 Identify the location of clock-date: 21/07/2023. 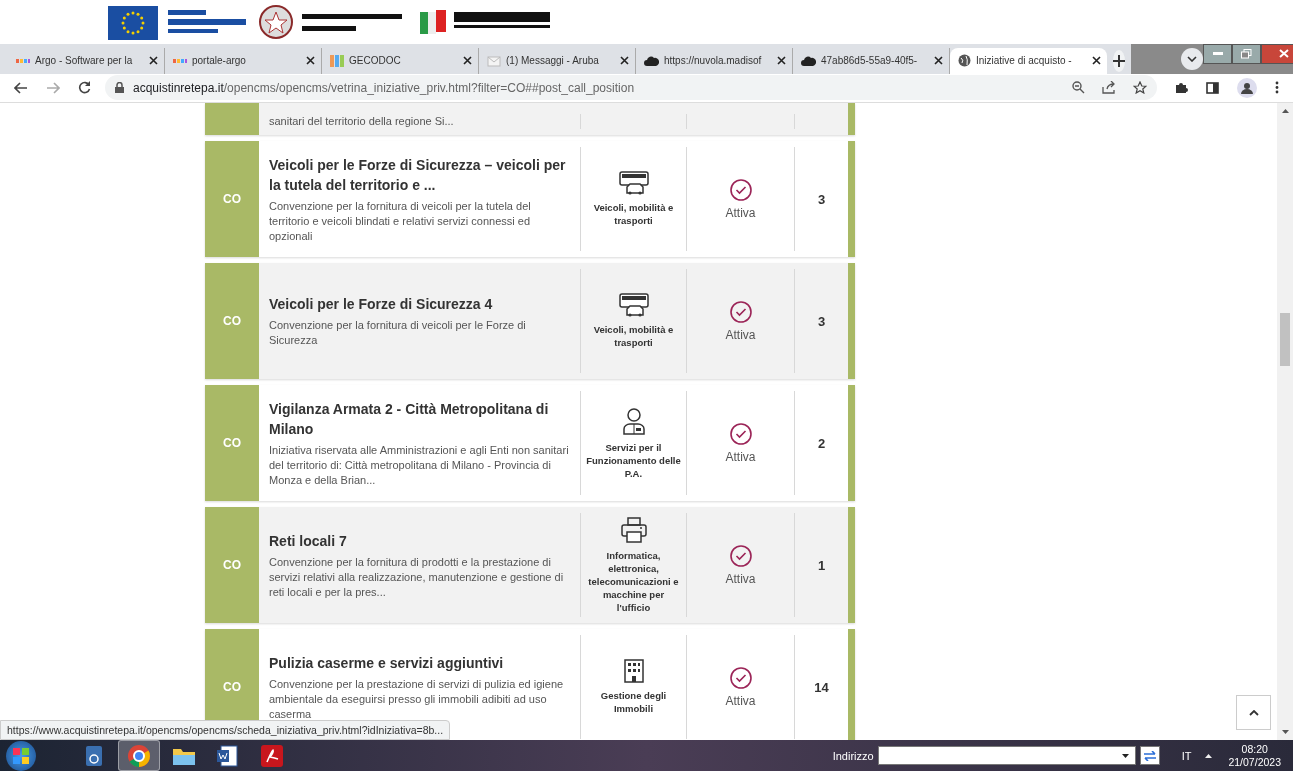
(1254, 762).